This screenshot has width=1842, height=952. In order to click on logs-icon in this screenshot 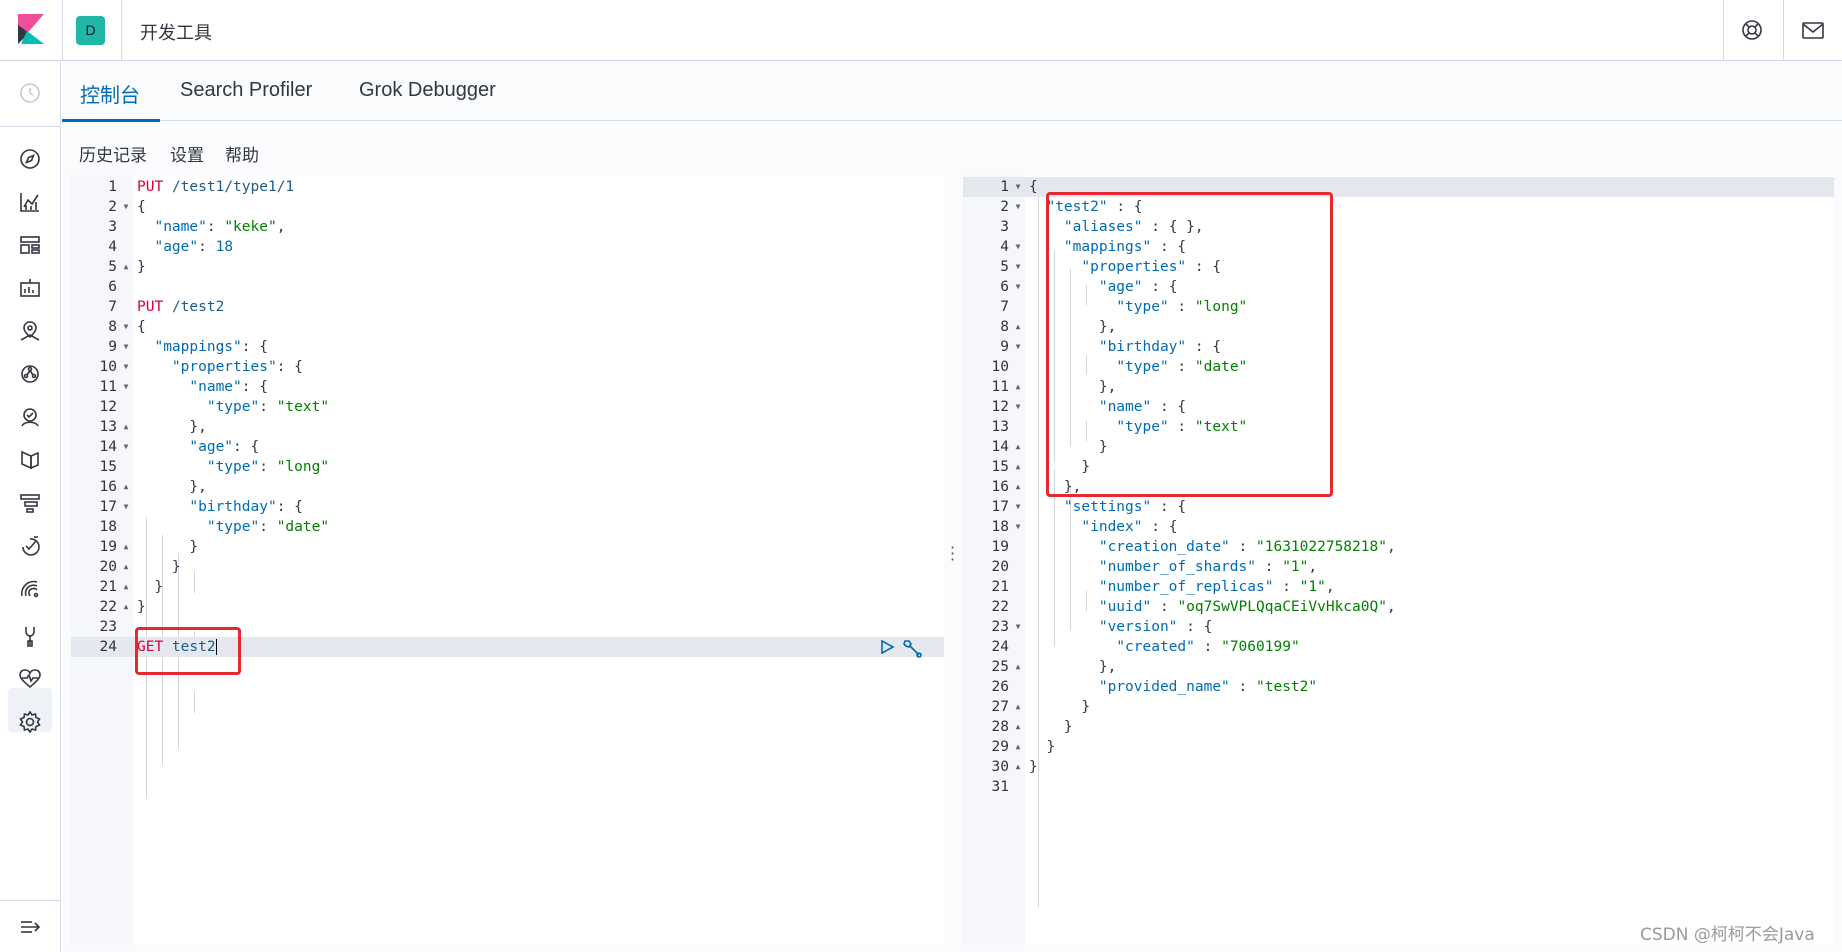, I will do `click(30, 460)`.